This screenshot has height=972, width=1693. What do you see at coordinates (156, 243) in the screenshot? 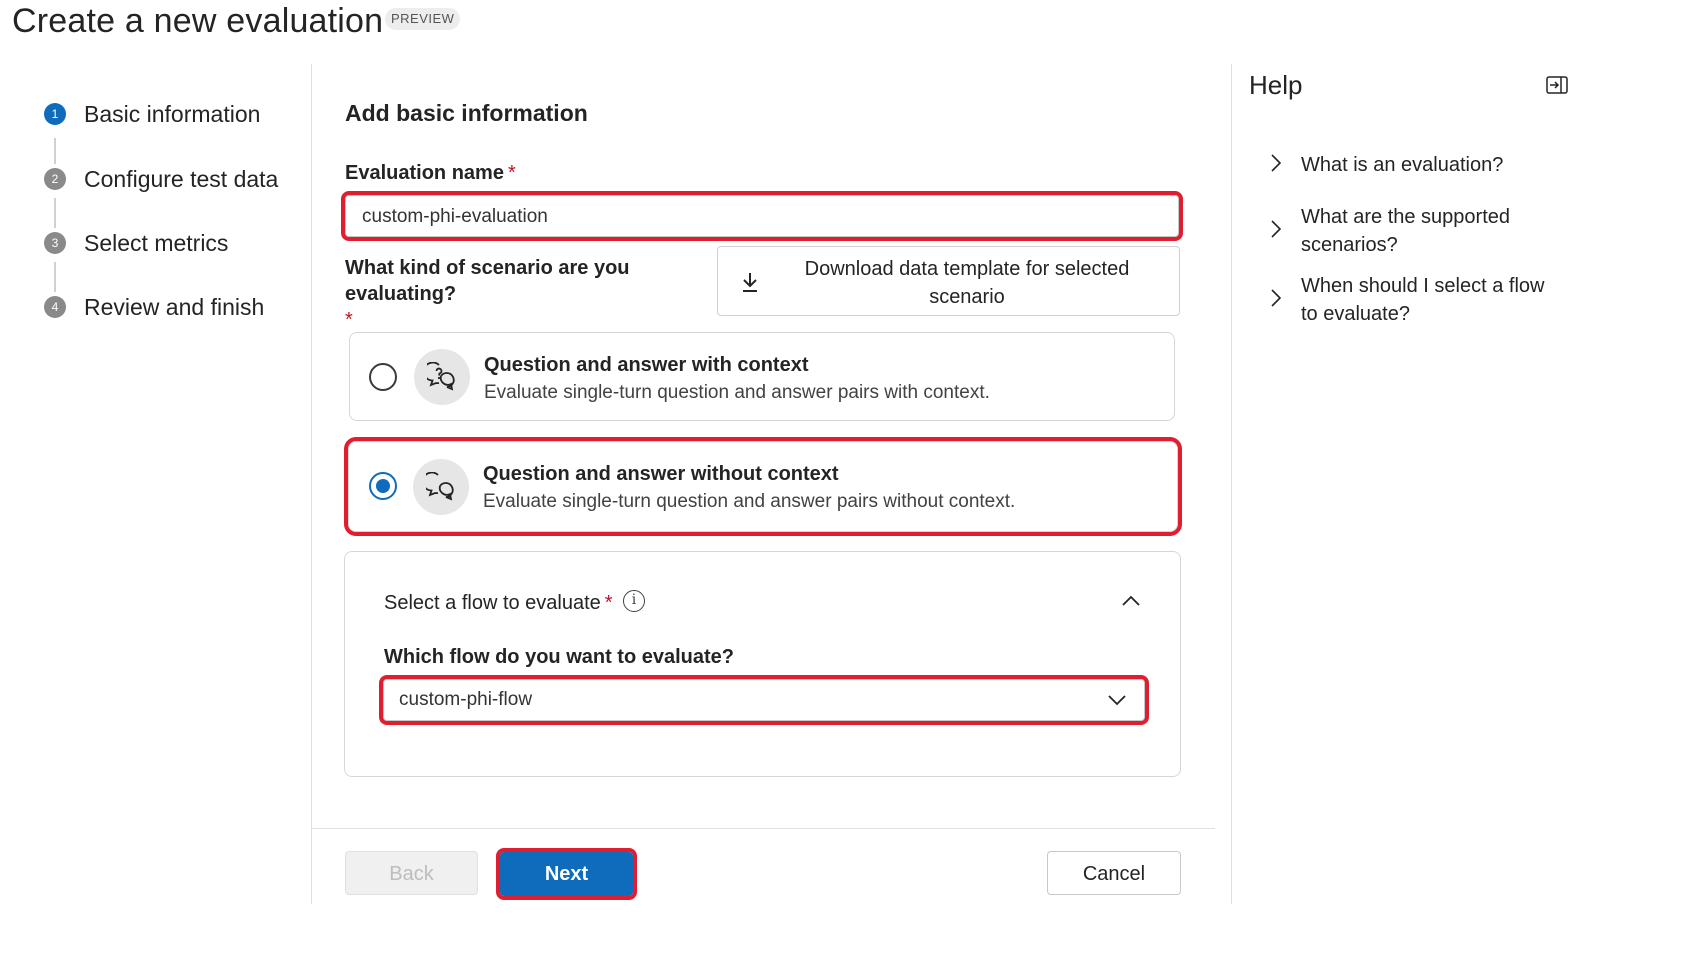
I see `step-label: Select metrics` at bounding box center [156, 243].